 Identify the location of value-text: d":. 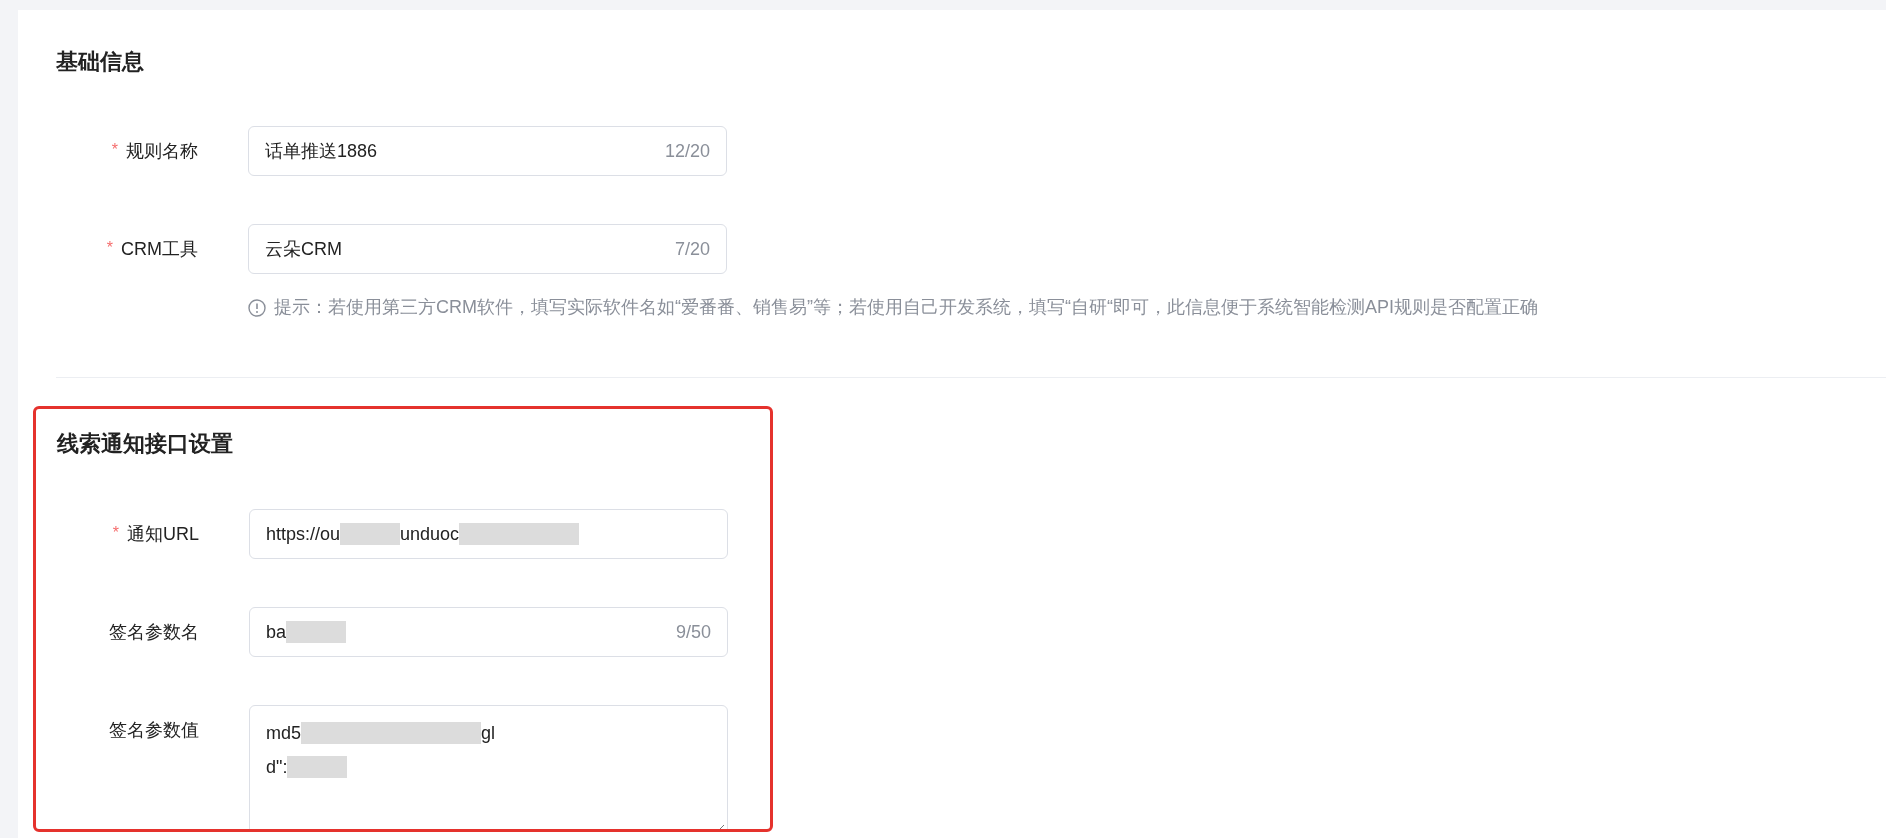
(277, 767).